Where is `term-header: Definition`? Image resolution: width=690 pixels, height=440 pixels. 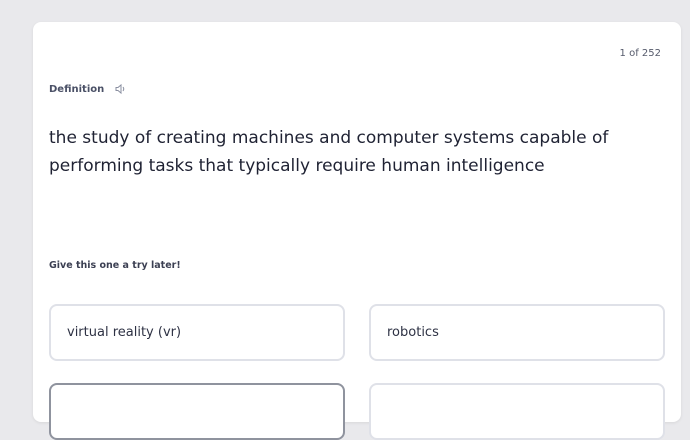
term-header: Definition is located at coordinates (88, 89).